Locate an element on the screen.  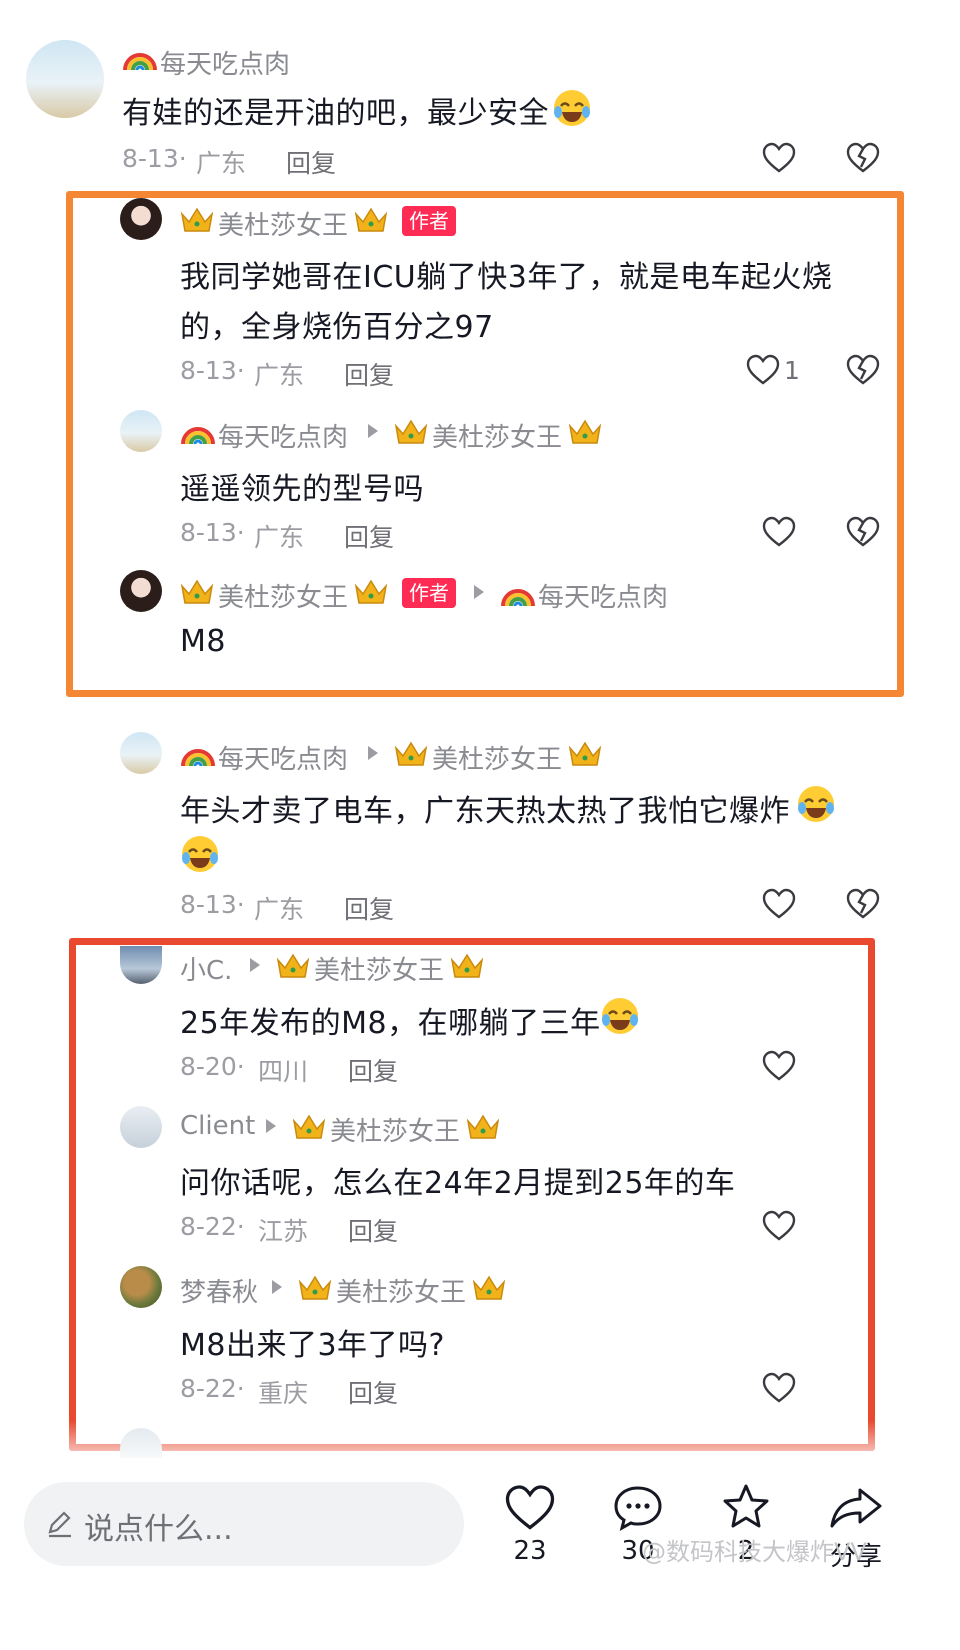
comment-text: 遥遥领先的型号吗 is located at coordinates (302, 489).